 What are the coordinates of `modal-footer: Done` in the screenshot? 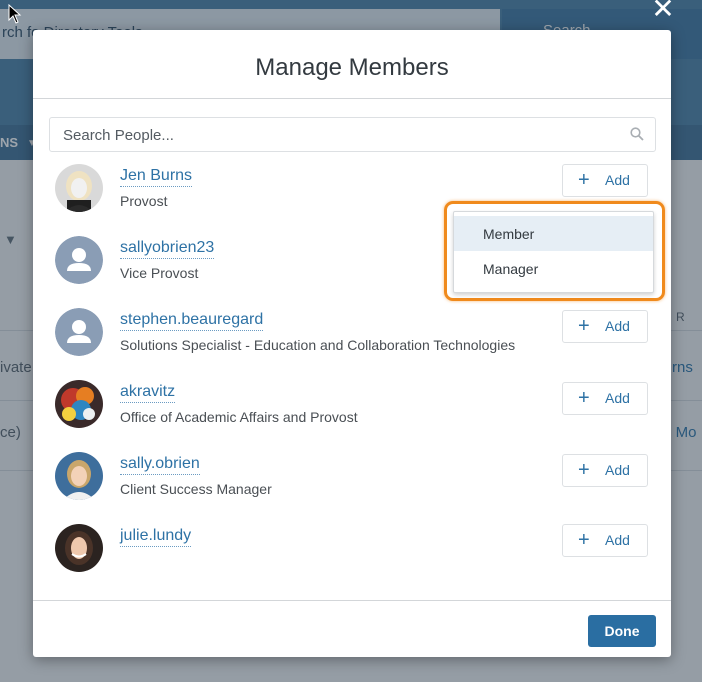 It's located at (352, 629).